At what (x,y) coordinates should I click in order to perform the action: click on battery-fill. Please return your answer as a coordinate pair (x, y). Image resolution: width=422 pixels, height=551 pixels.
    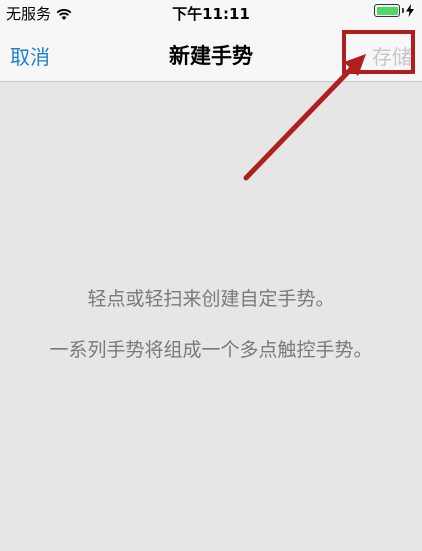
    Looking at the image, I should click on (387, 10).